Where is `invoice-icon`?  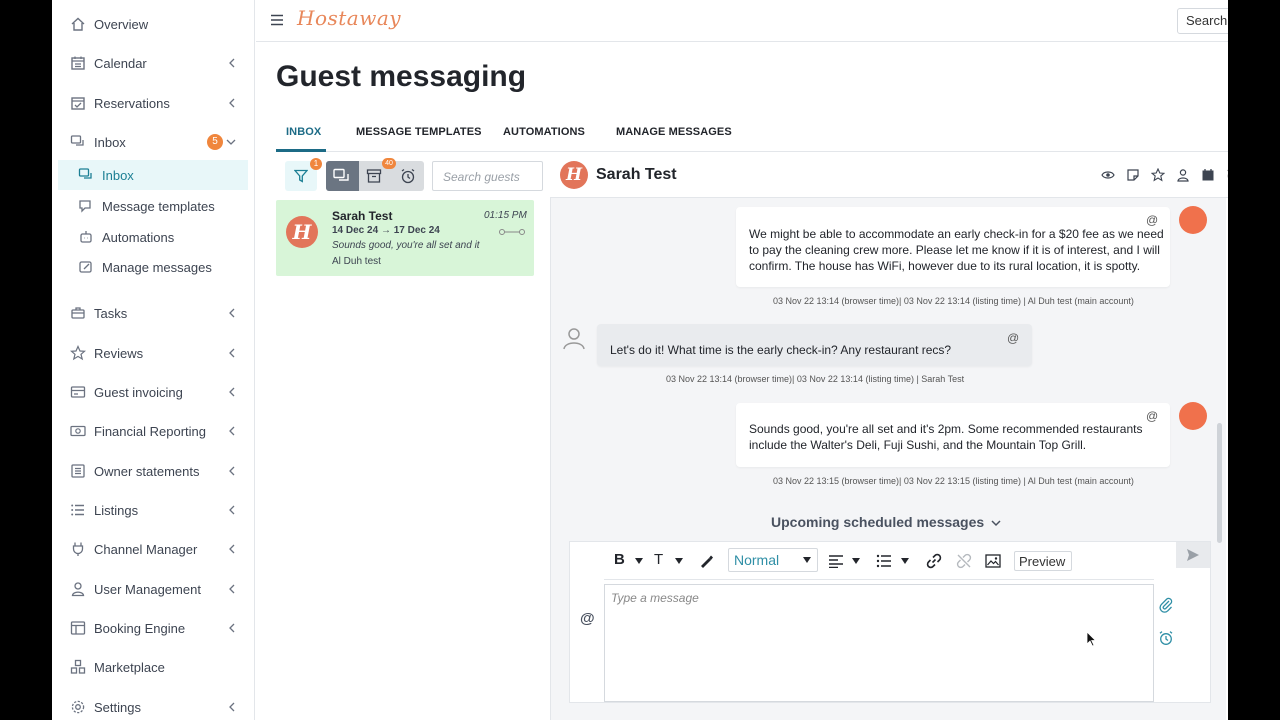 invoice-icon is located at coordinates (78, 392).